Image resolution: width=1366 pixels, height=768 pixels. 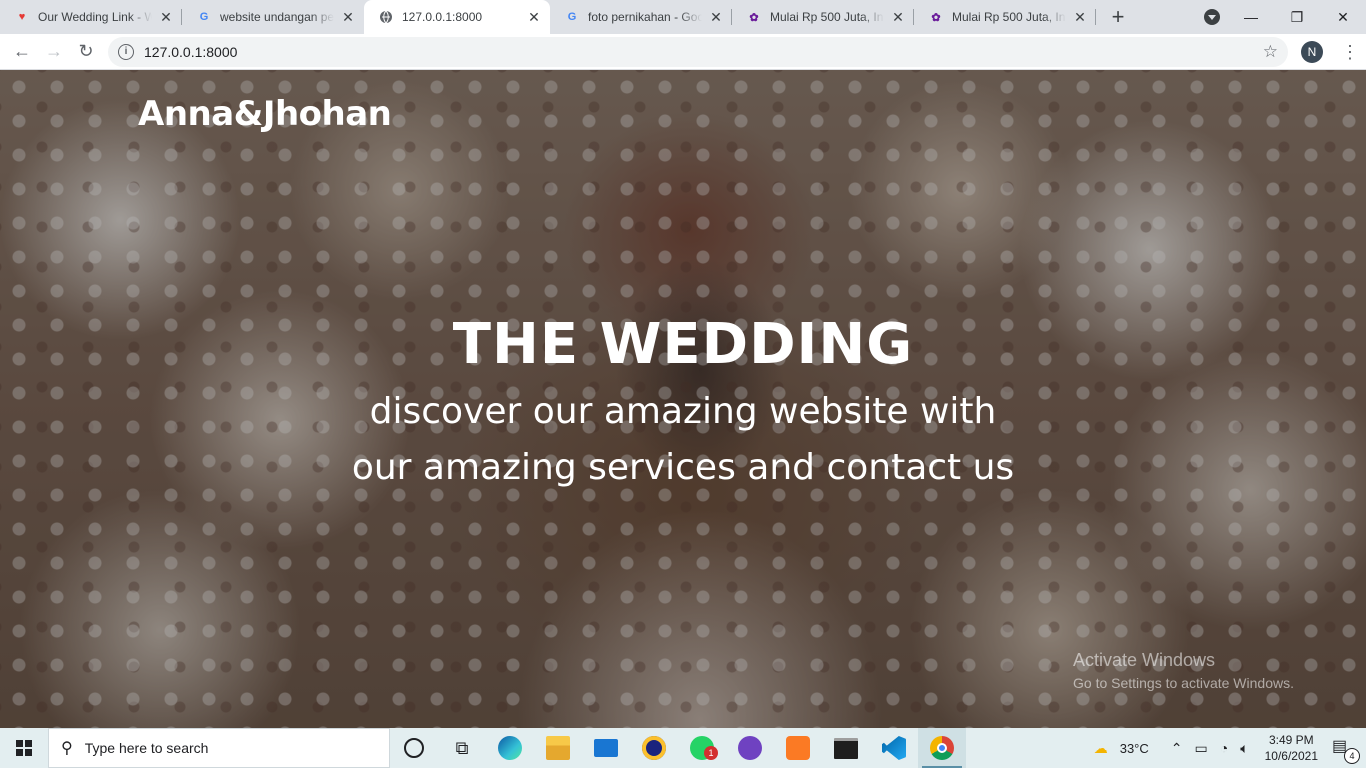 I want to click on vscode-icon, so click(x=894, y=748).